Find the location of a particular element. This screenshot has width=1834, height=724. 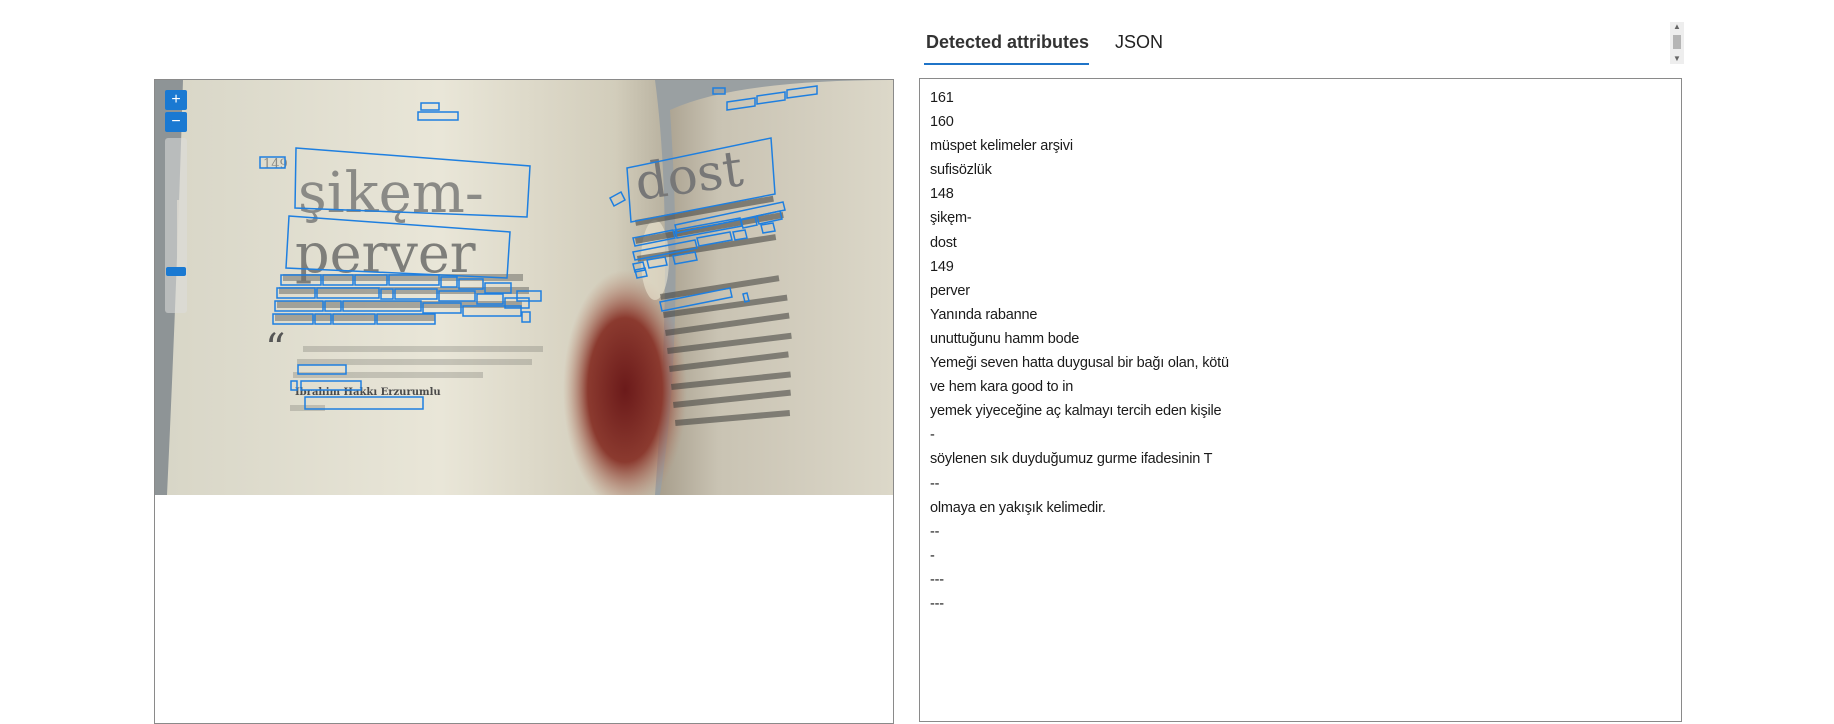

zoom-in-button: + is located at coordinates (176, 100).